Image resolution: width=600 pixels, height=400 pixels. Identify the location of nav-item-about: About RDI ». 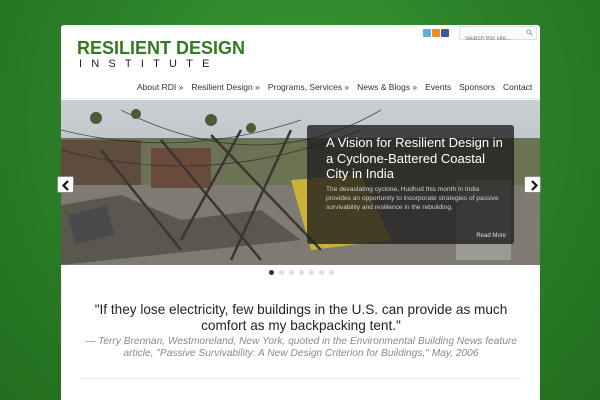
(160, 87).